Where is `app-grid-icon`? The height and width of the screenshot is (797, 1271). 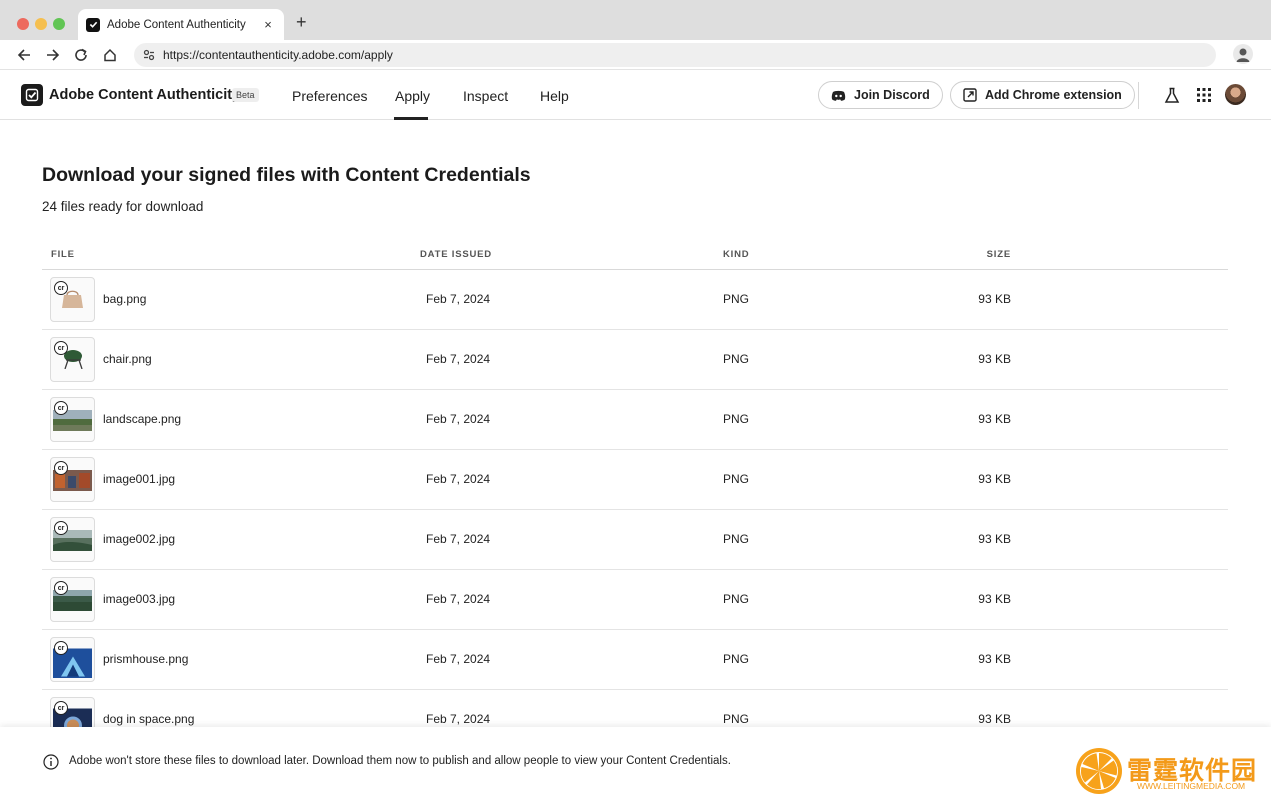
app-grid-icon is located at coordinates (1204, 95).